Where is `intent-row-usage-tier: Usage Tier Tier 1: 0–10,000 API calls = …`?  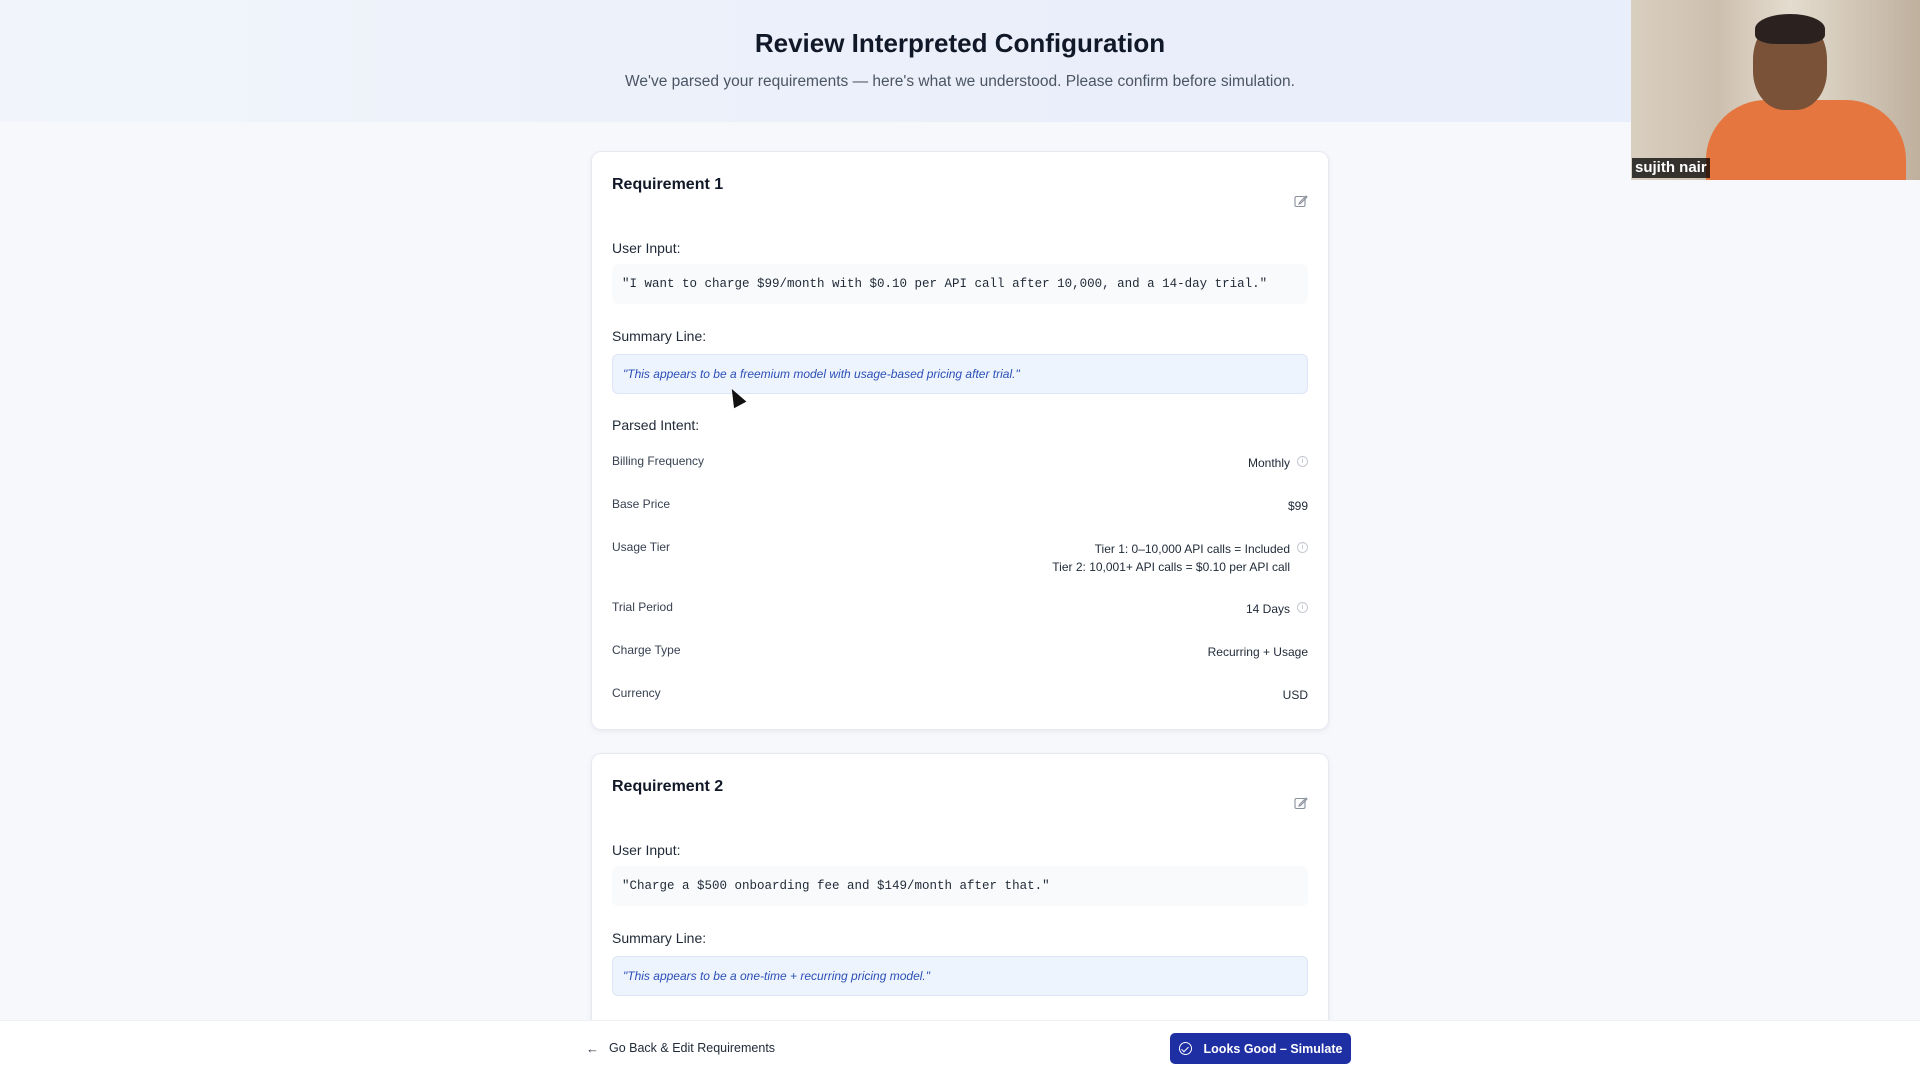 intent-row-usage-tier: Usage Tier Tier 1: 0–10,000 API calls = … is located at coordinates (960, 560).